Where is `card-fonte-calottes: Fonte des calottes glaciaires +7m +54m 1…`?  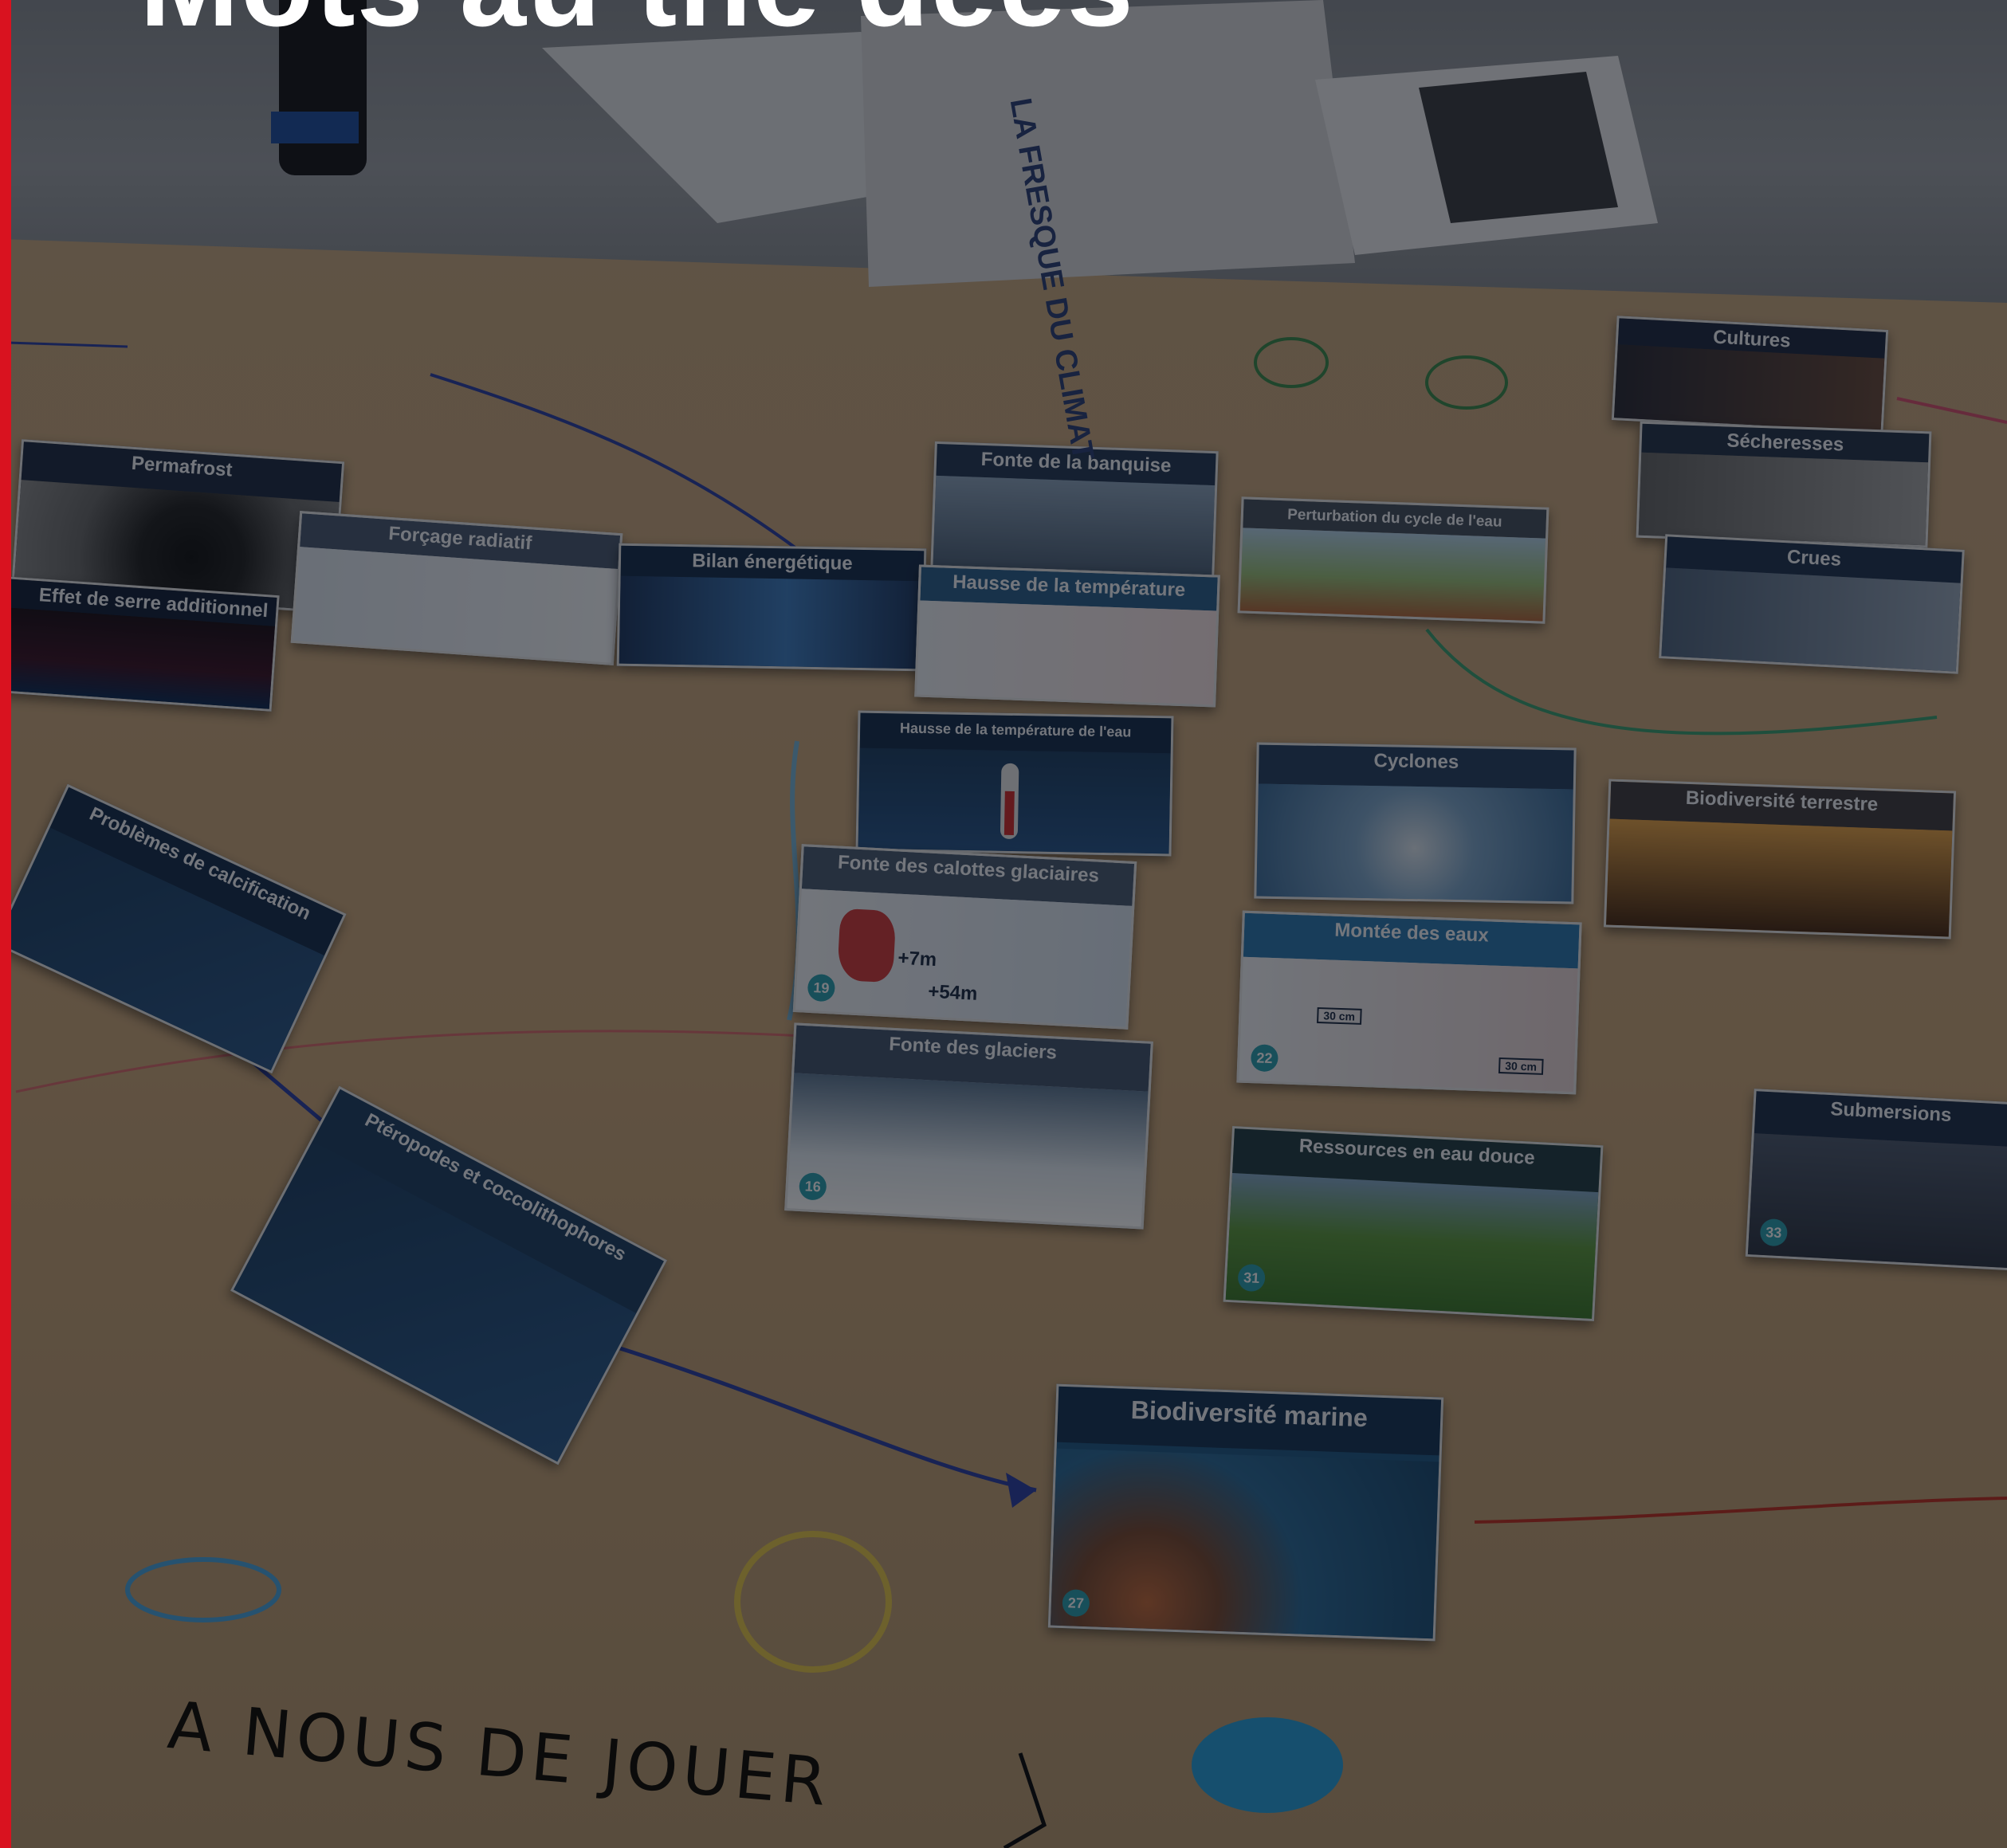 card-fonte-calottes: Fonte des calottes glaciaires +7m +54m 1… is located at coordinates (965, 937).